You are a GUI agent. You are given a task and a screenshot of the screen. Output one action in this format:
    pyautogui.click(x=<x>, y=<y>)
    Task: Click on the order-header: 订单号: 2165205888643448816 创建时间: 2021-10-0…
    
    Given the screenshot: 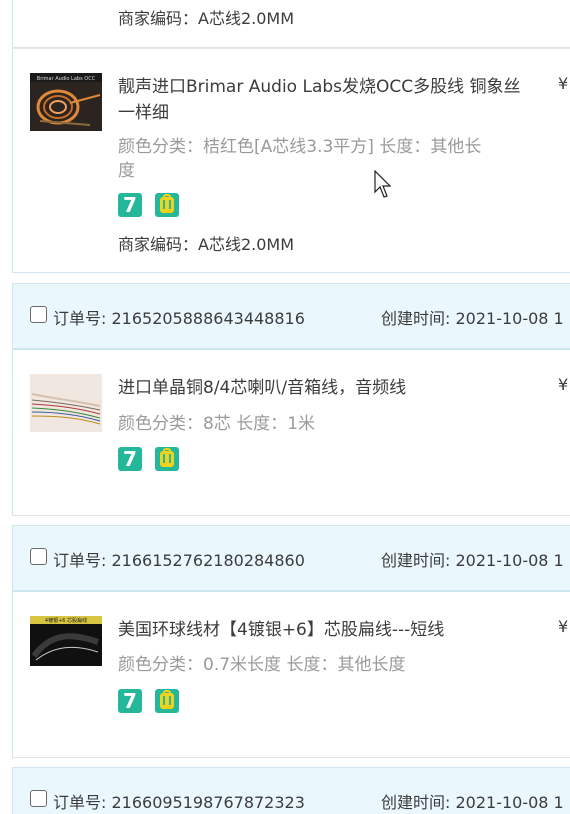 What is the action you would take?
    pyautogui.click(x=291, y=316)
    